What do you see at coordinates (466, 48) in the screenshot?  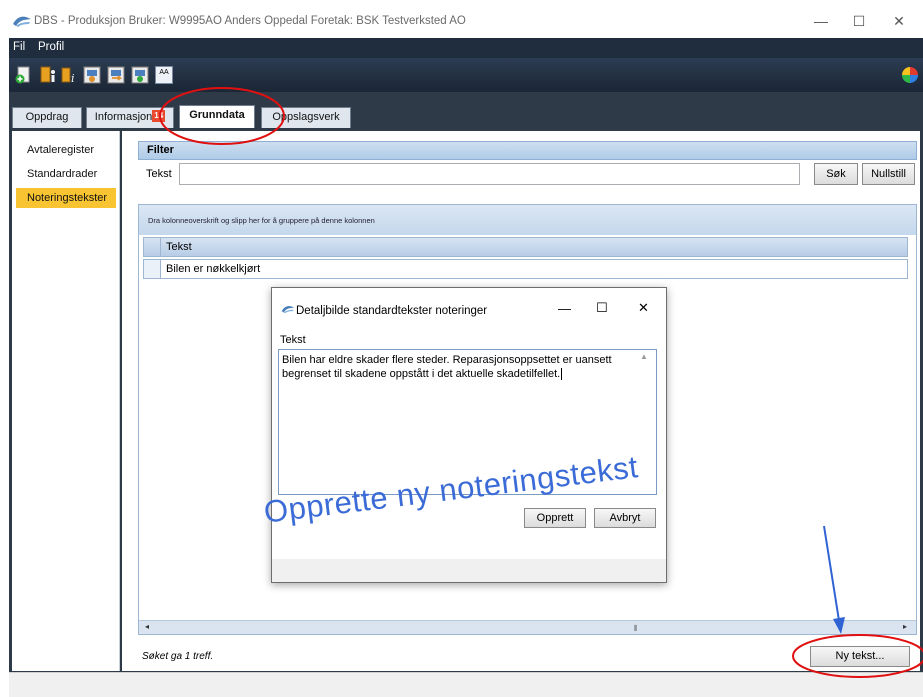 I see `menu-bar: Fil Profil` at bounding box center [466, 48].